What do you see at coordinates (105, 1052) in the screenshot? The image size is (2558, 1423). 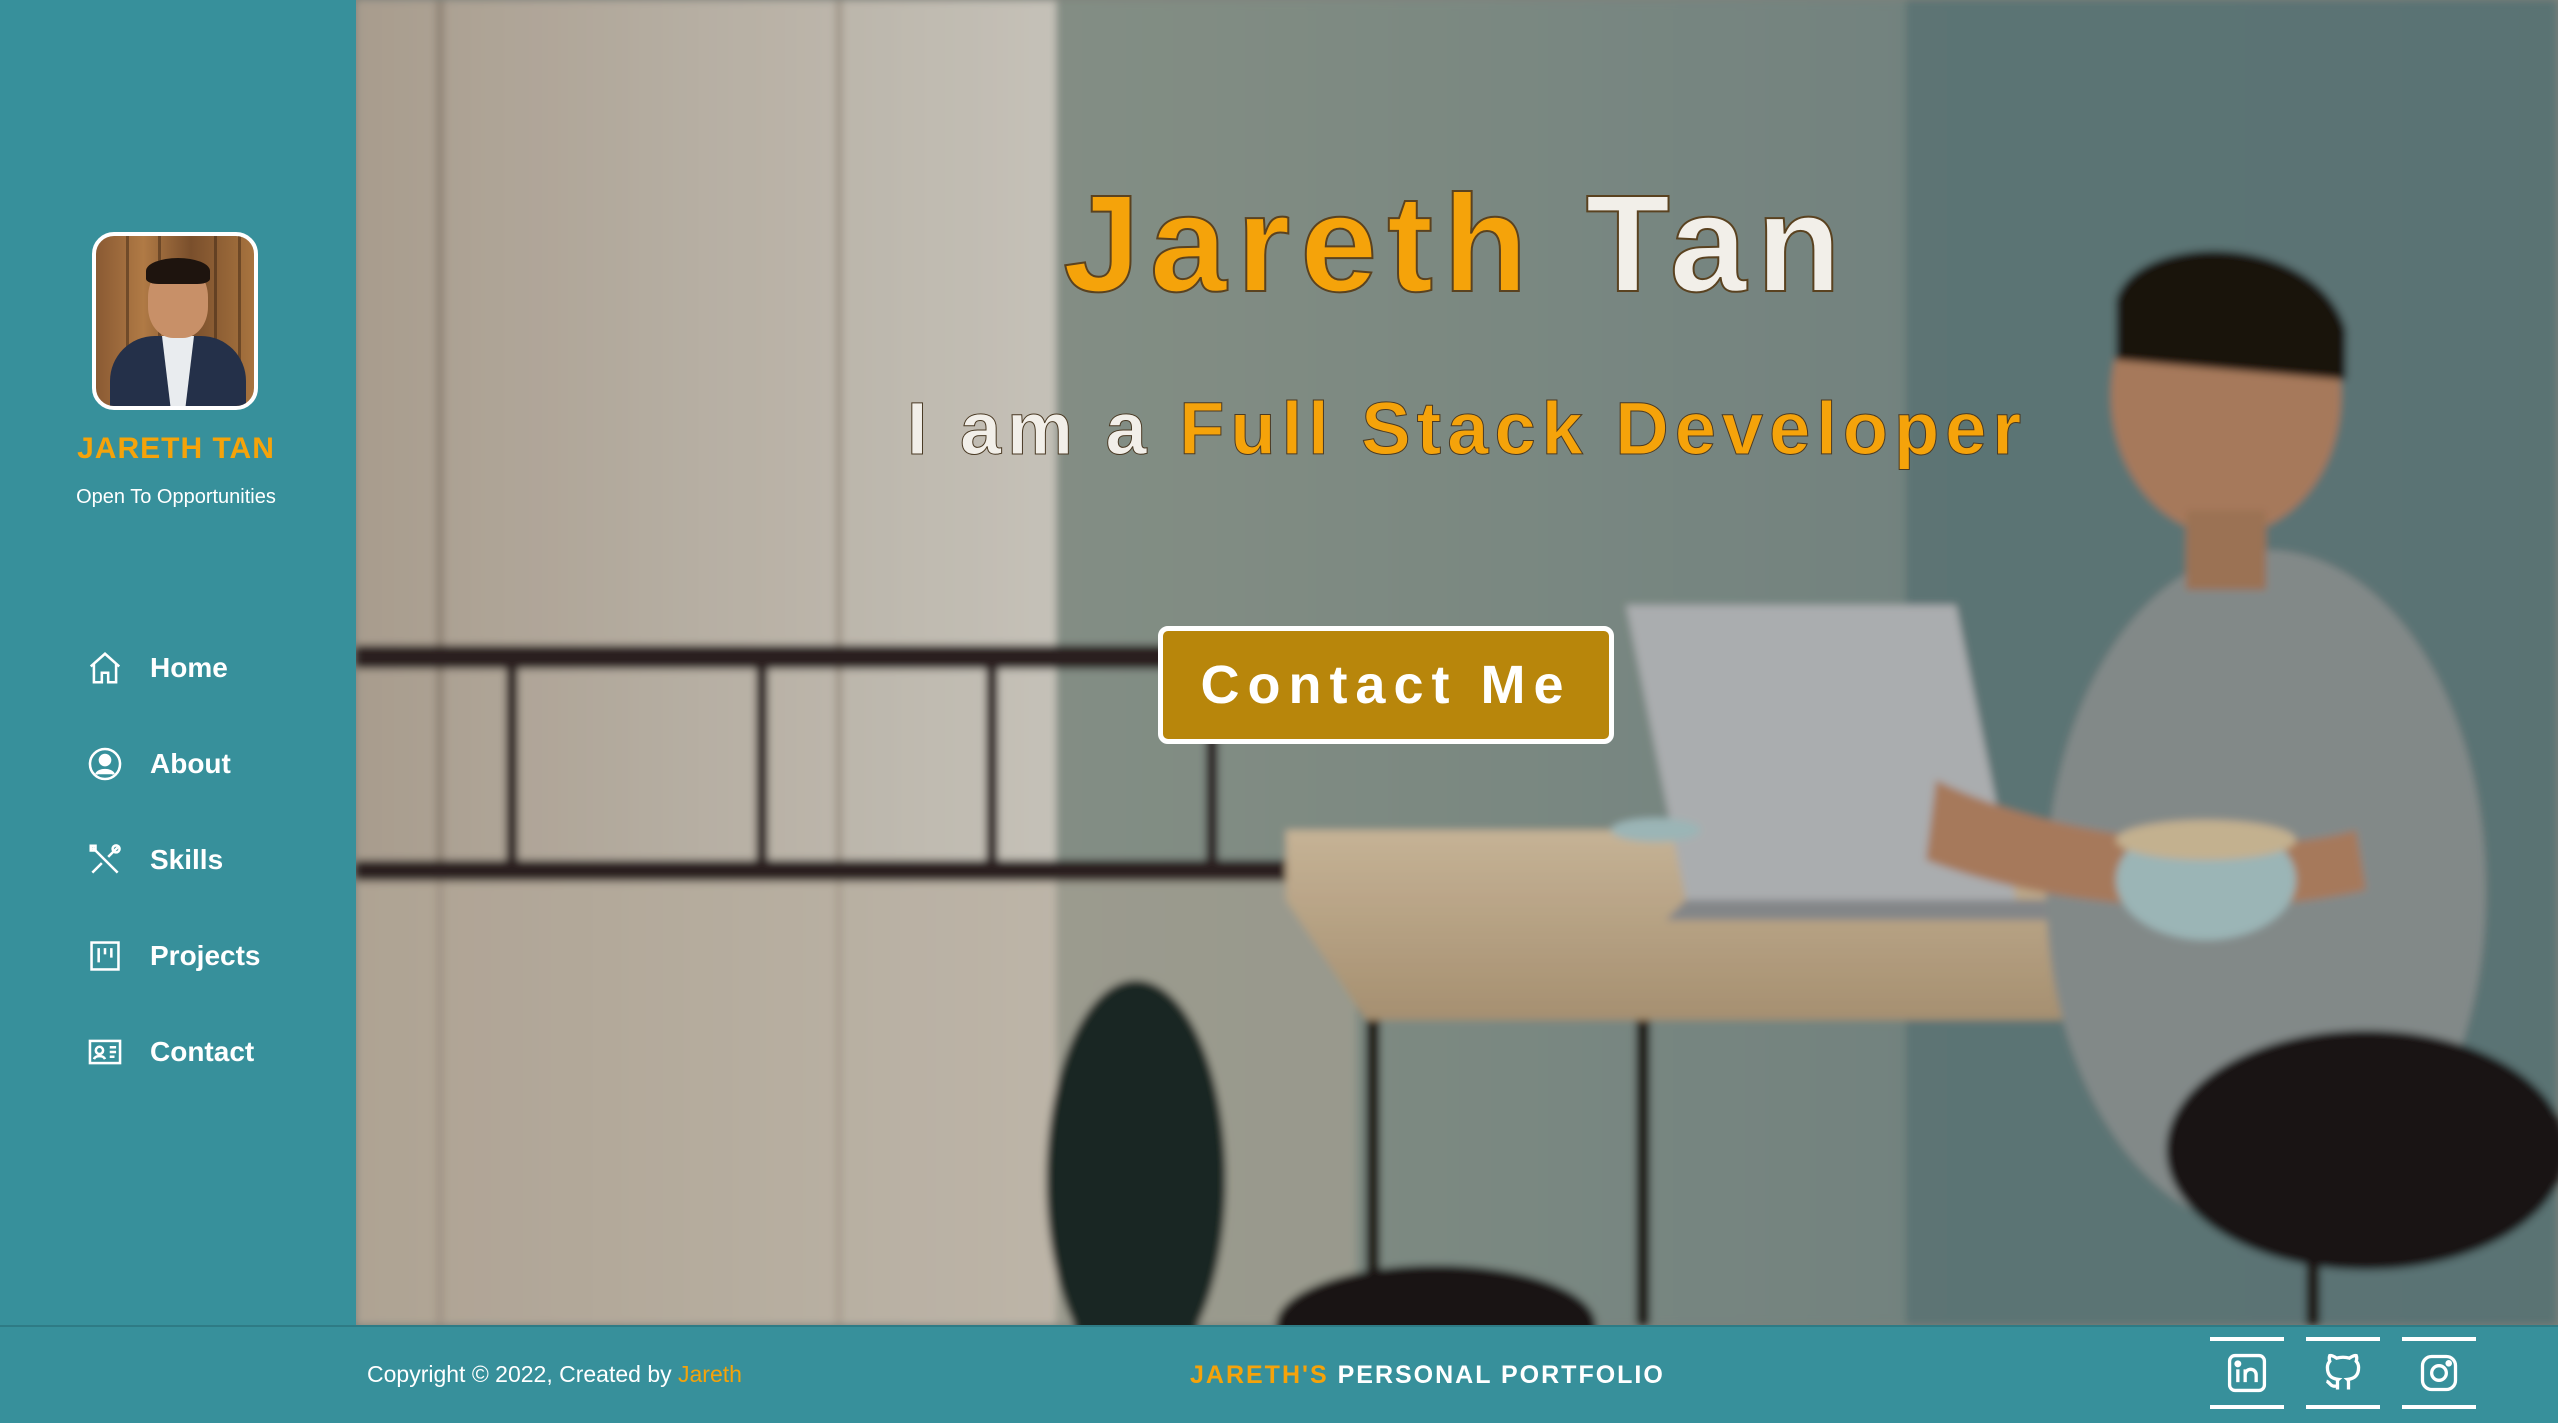 I see `contact-card-icon` at bounding box center [105, 1052].